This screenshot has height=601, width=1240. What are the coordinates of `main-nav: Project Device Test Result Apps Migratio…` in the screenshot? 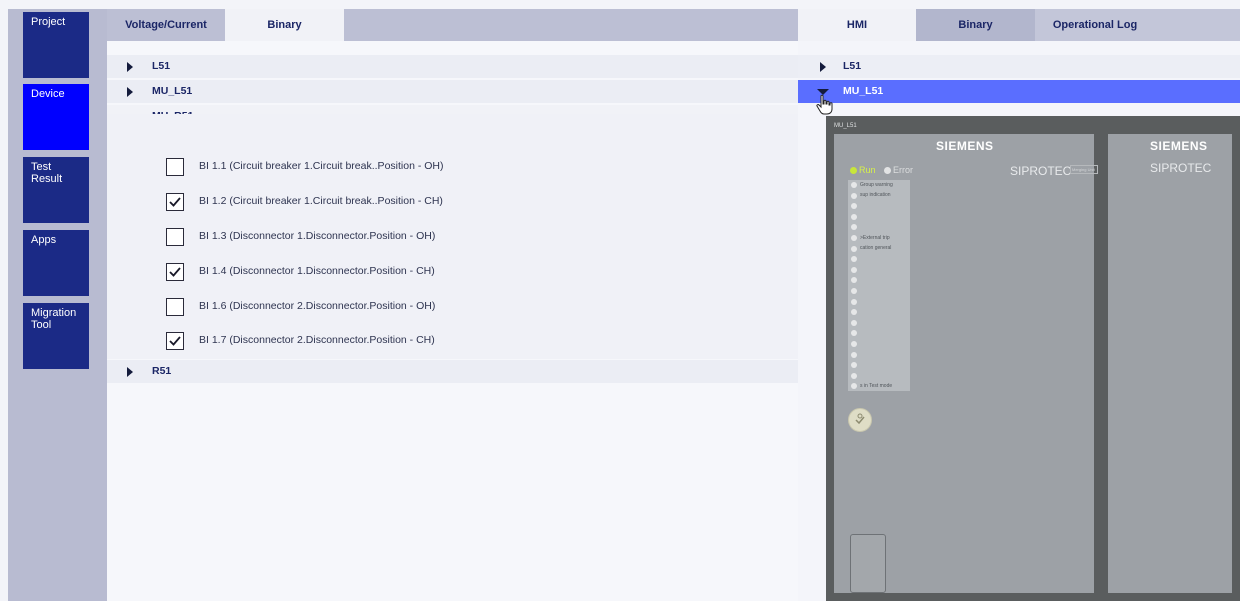 It's located at (57, 305).